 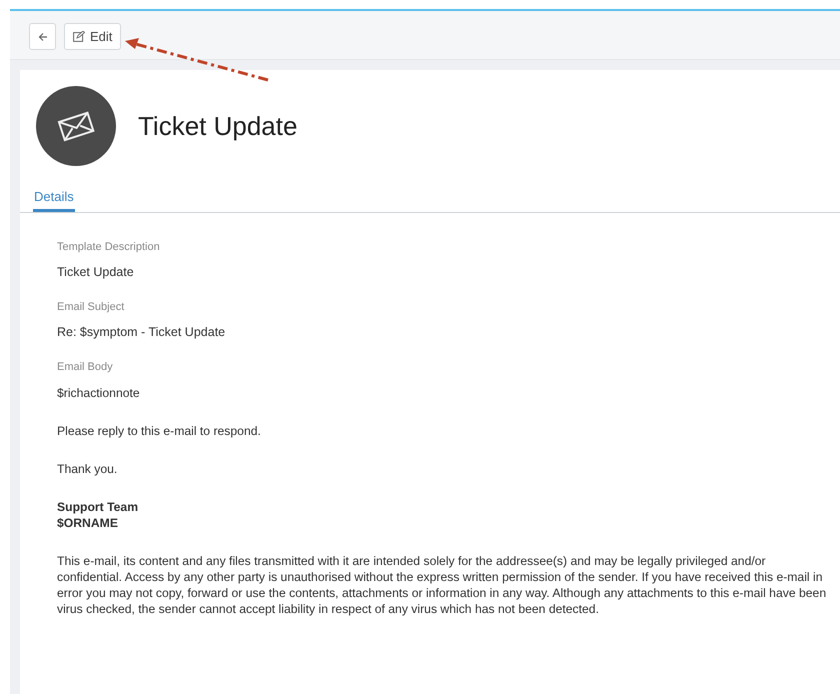 I want to click on signature-line: Support Team, so click(x=98, y=507).